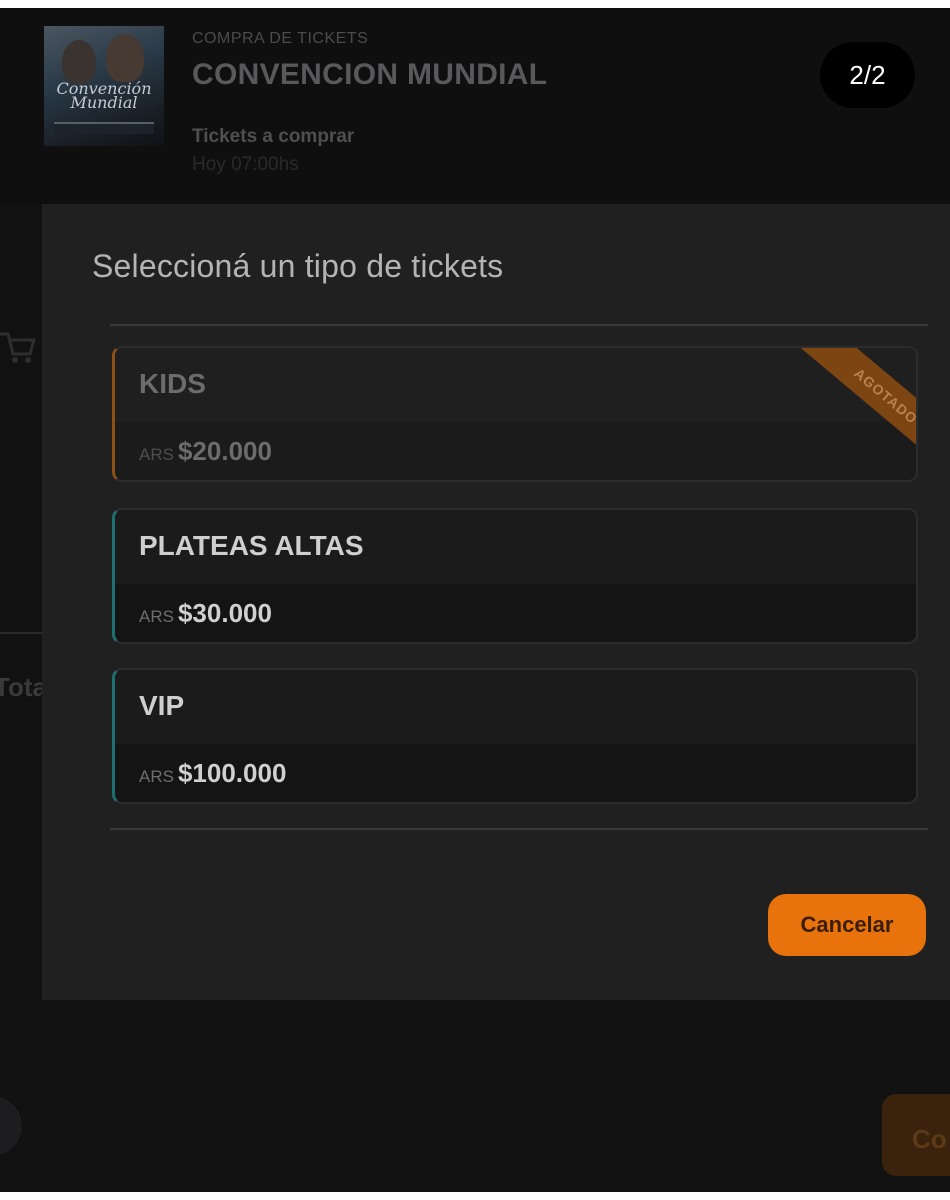  I want to click on tickets-subtitle: Tickets a comprar, so click(273, 136).